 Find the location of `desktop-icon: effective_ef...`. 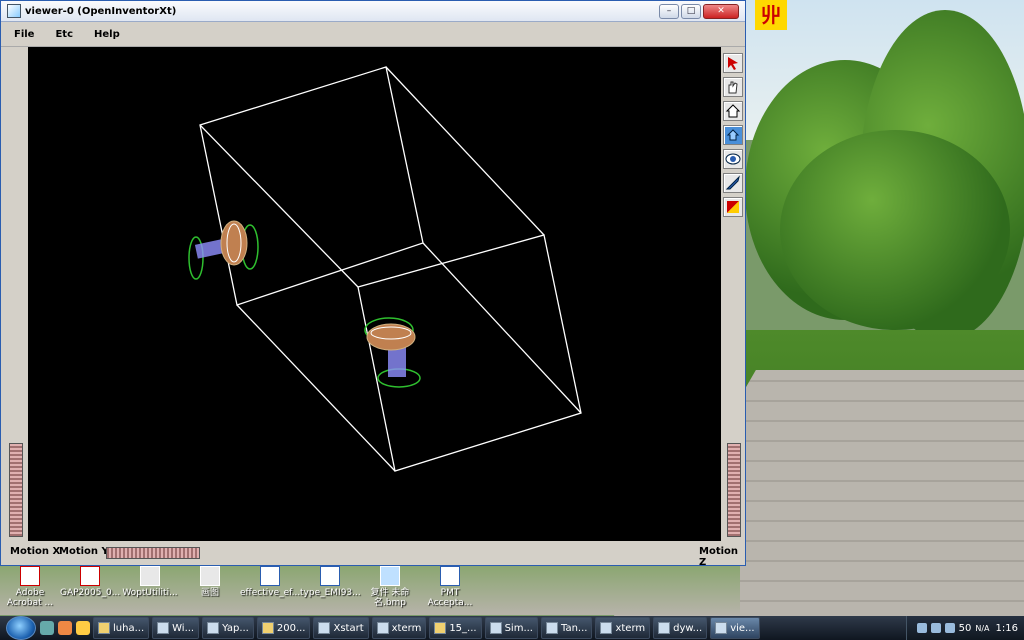

desktop-icon: effective_ef... is located at coordinates (270, 582).